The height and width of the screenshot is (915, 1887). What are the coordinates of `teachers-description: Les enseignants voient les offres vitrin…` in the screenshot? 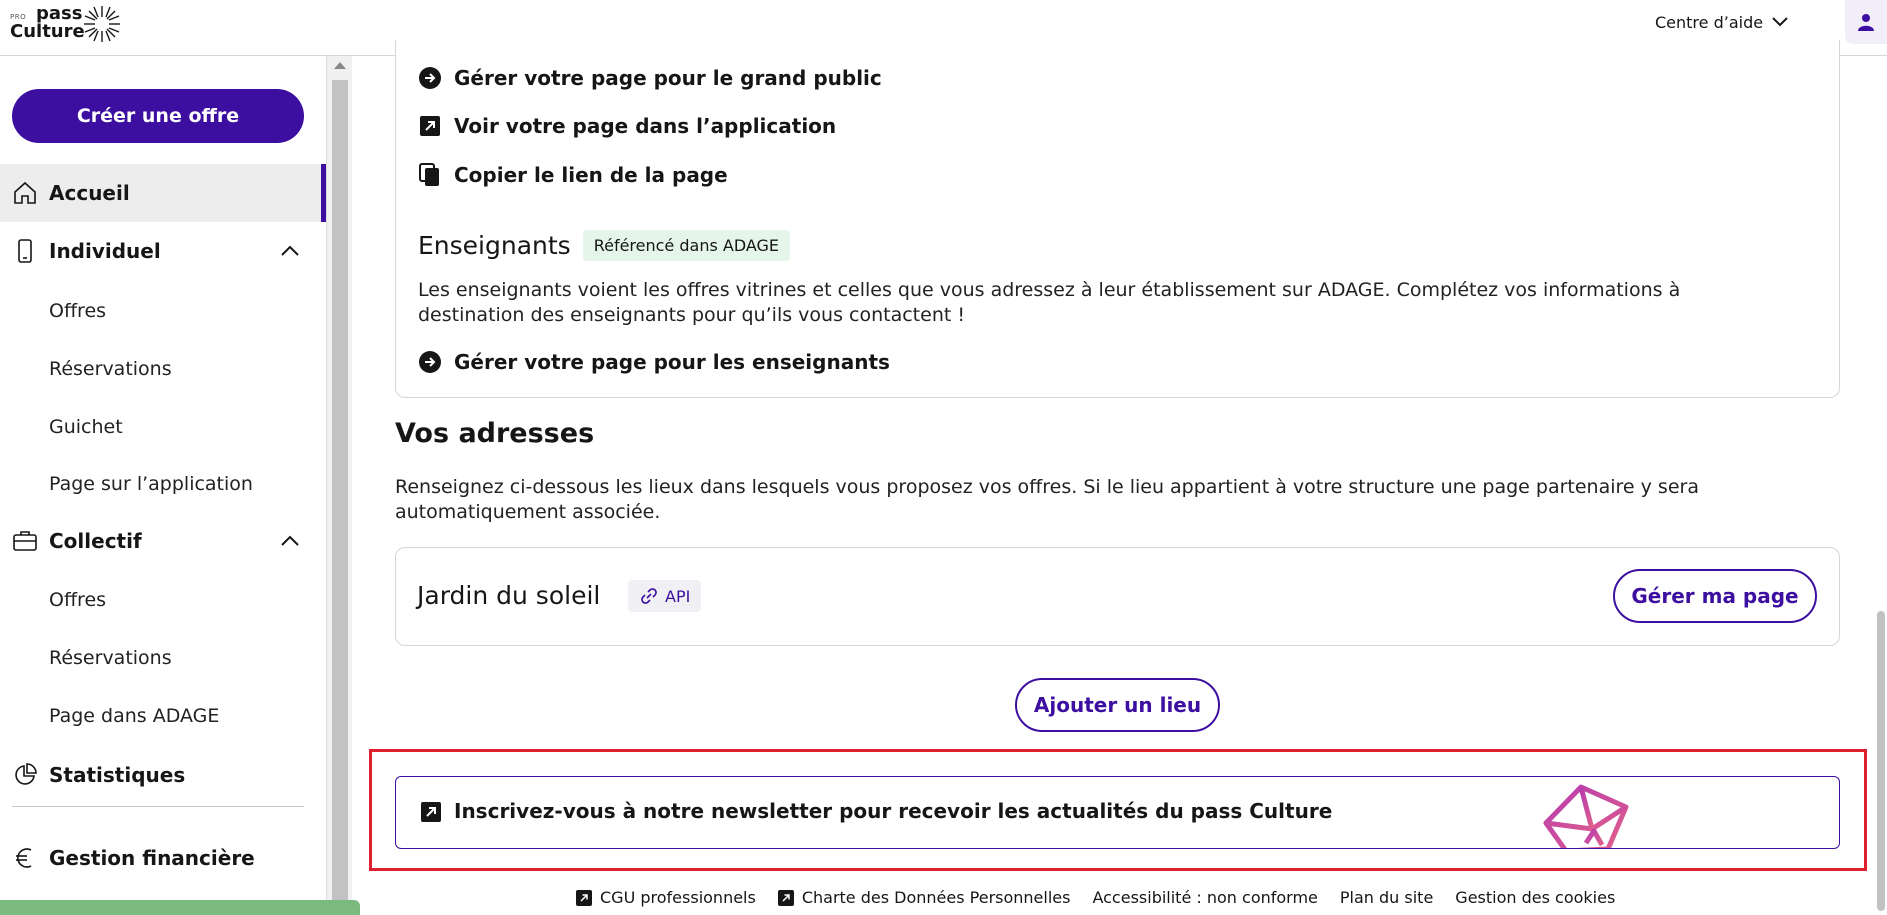 It's located at (1049, 303).